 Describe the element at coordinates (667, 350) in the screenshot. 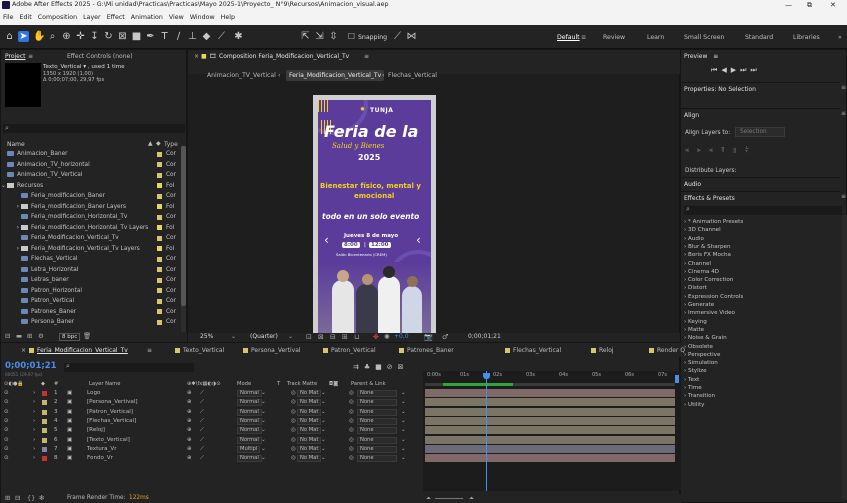

I see `timeline-tab: Render Q` at that location.